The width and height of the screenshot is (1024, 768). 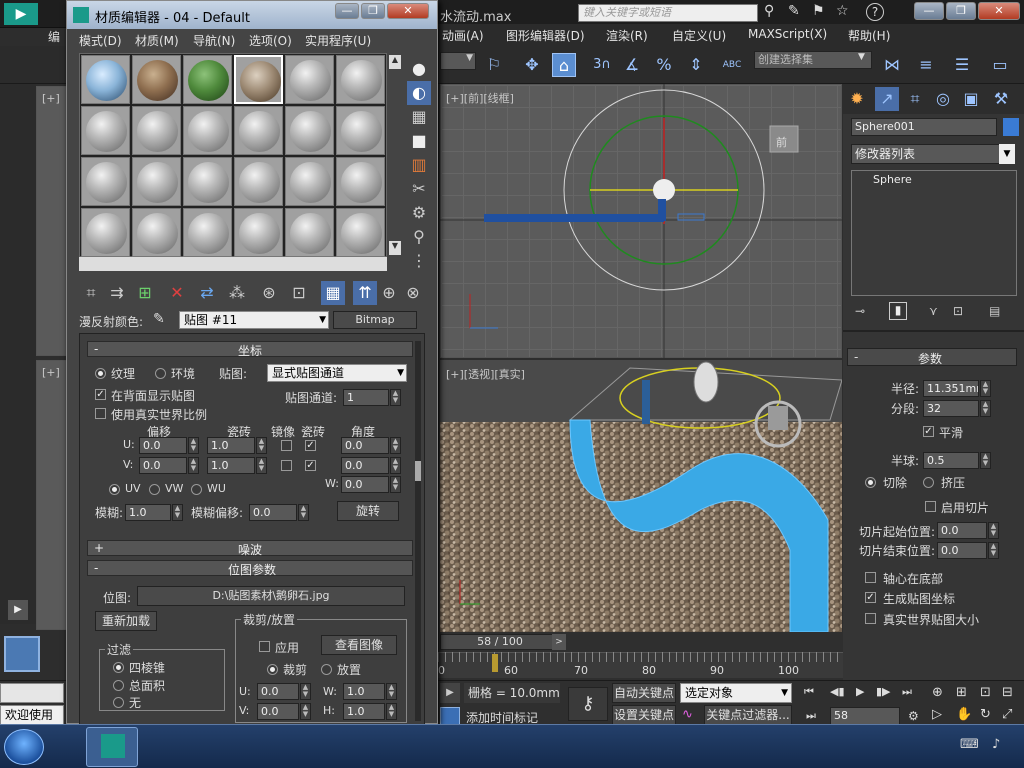 What do you see at coordinates (100, 40) in the screenshot?
I see `med-menu-modes: 模式(D)` at bounding box center [100, 40].